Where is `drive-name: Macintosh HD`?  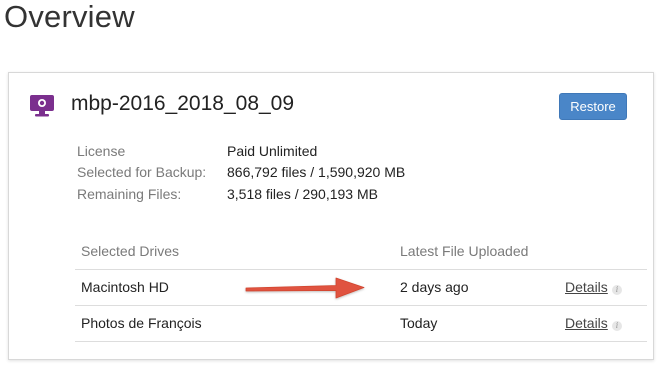 drive-name: Macintosh HD is located at coordinates (125, 287).